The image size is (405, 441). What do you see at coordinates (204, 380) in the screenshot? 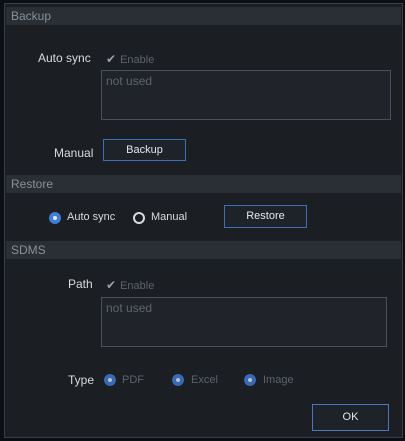
I see `type-excel-label: Excel` at bounding box center [204, 380].